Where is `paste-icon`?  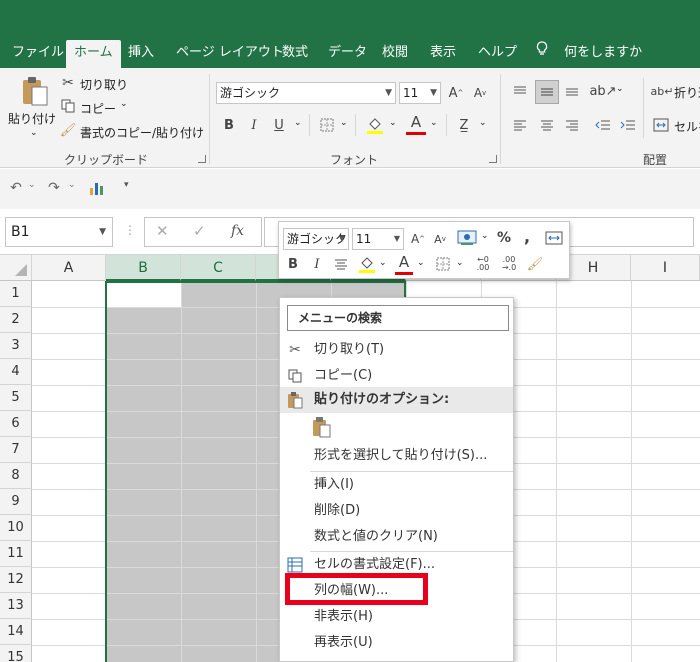 paste-icon is located at coordinates (35, 91).